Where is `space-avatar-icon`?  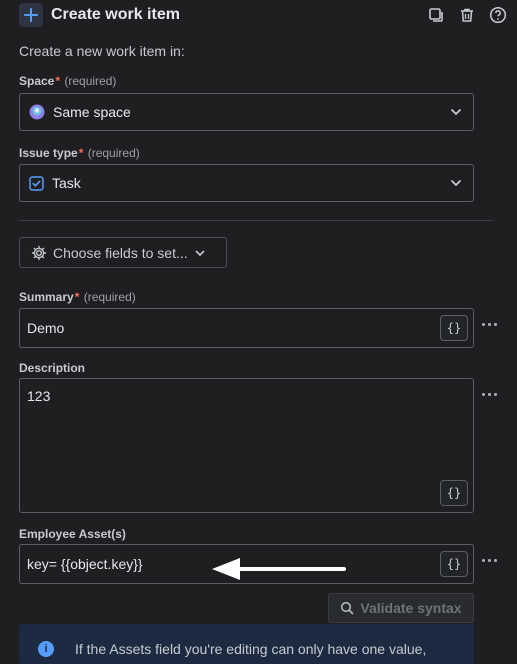 space-avatar-icon is located at coordinates (37, 112).